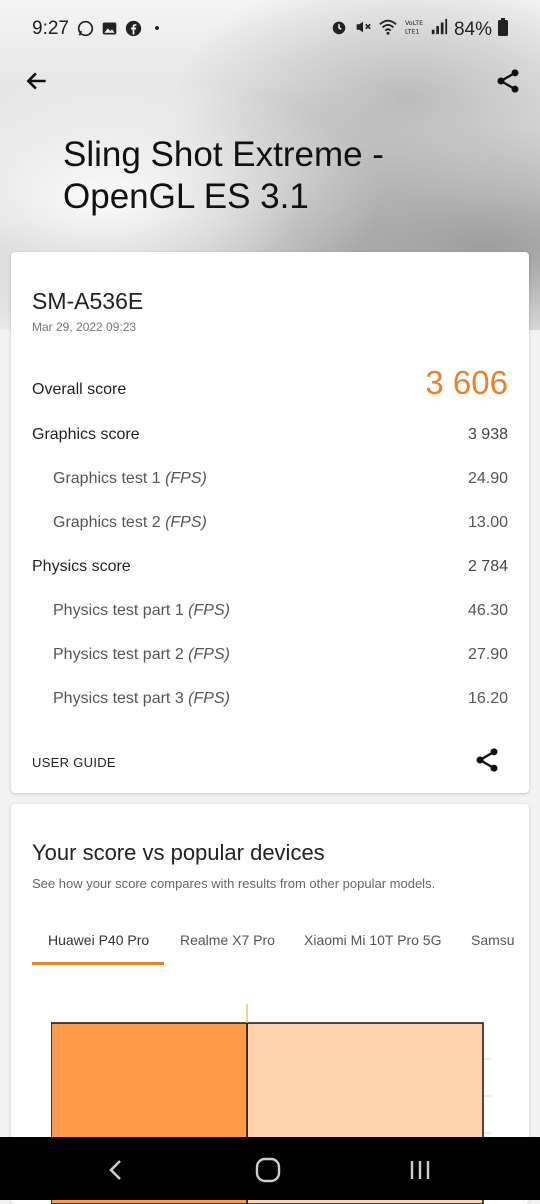 Image resolution: width=540 pixels, height=1204 pixels. Describe the element at coordinates (270, 611) in the screenshot. I see `physics-test-1-row: Physics test part 1 (FPS) 46.30` at that location.